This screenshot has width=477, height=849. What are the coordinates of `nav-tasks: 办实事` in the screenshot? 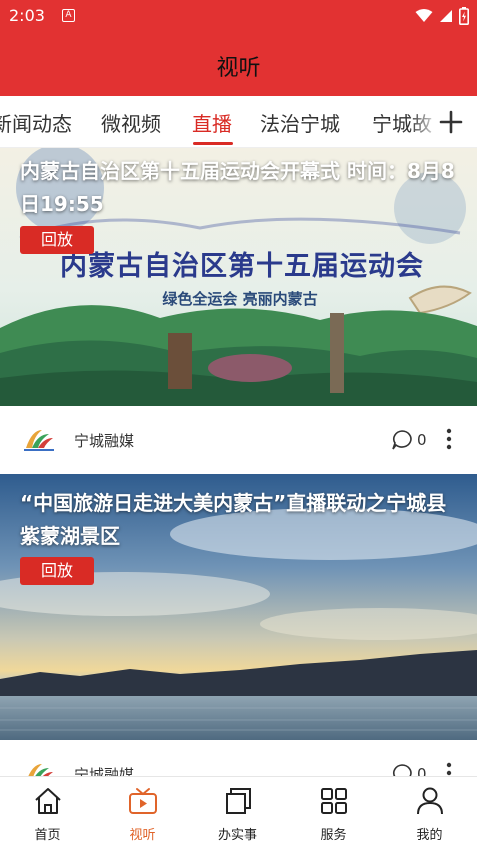 It's located at (237, 813).